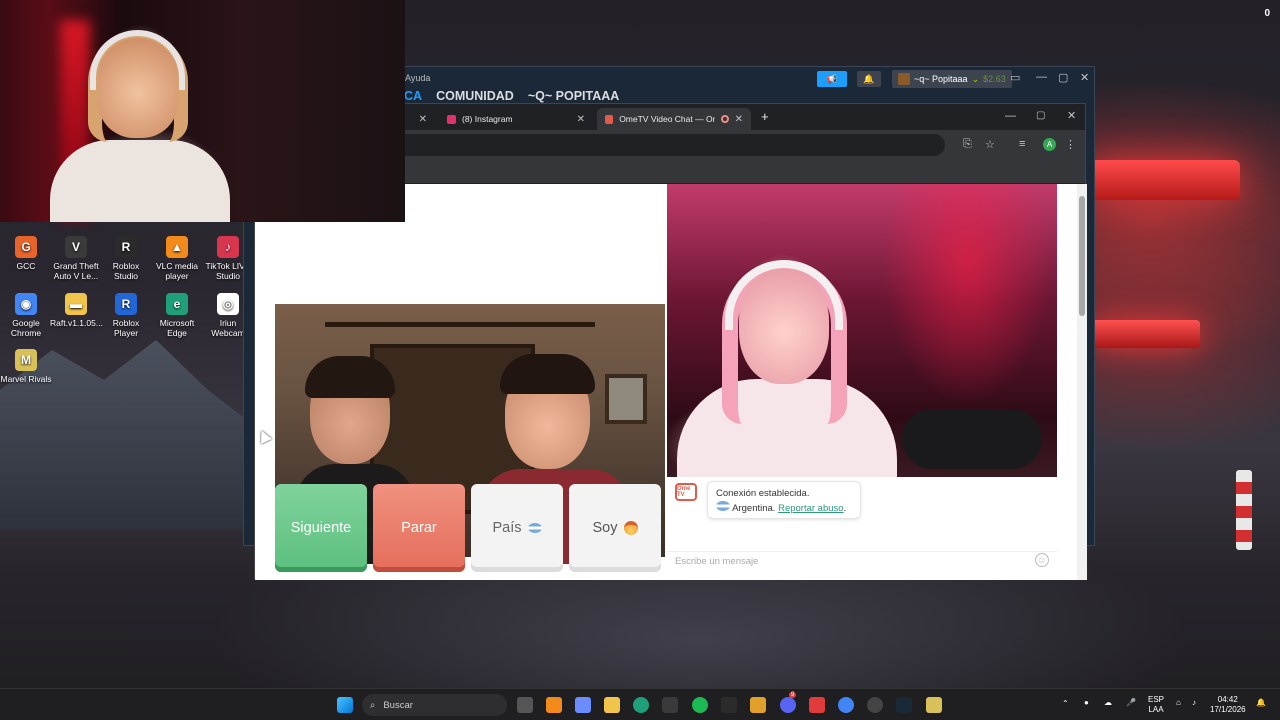 The image size is (1280, 720). What do you see at coordinates (1244, 510) in the screenshot?
I see `wallpaper-bollard` at bounding box center [1244, 510].